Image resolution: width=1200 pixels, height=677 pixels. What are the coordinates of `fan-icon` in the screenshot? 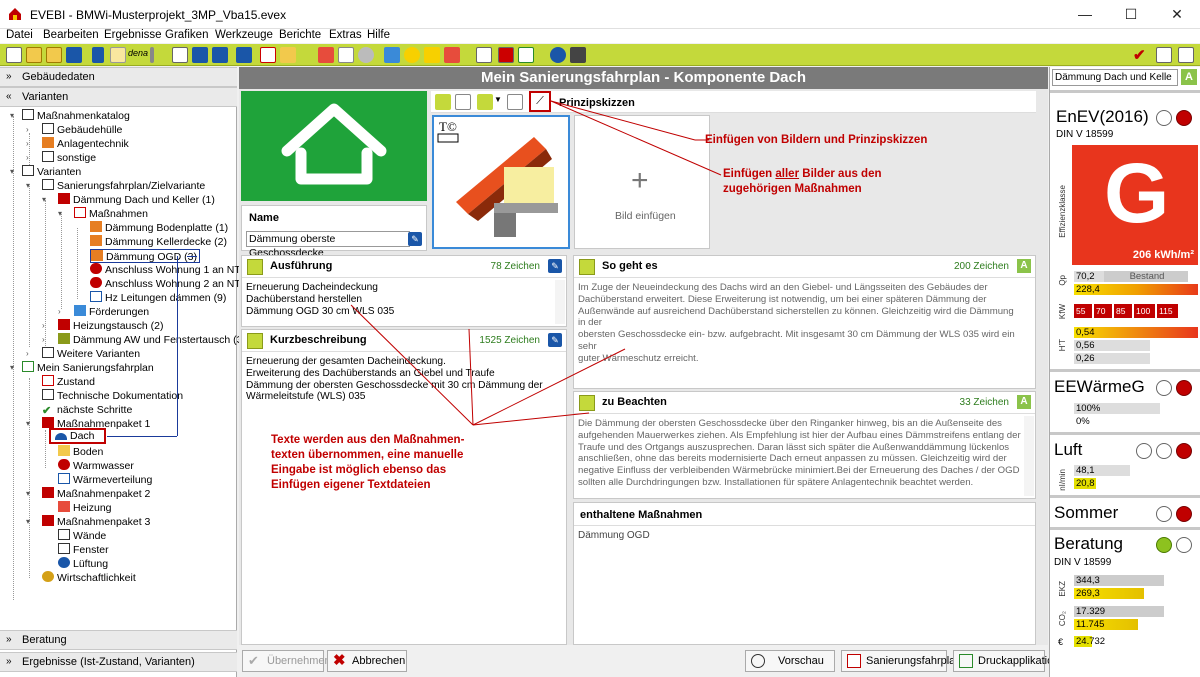 It's located at (392, 55).